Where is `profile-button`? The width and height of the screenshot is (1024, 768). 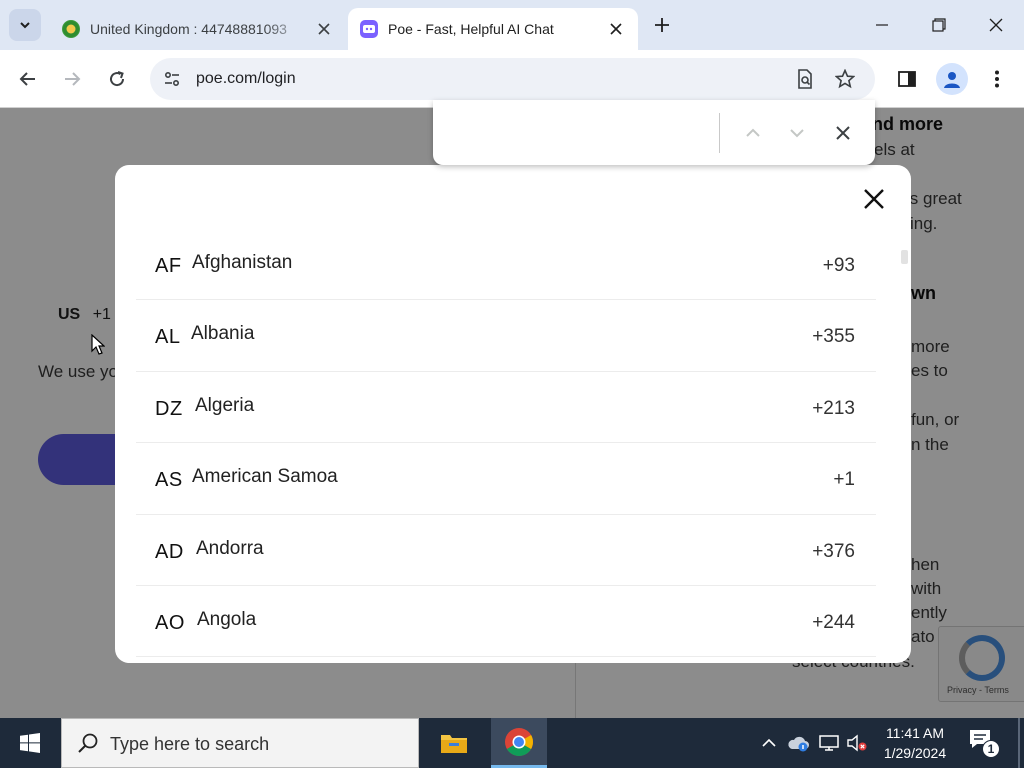
profile-button is located at coordinates (952, 79).